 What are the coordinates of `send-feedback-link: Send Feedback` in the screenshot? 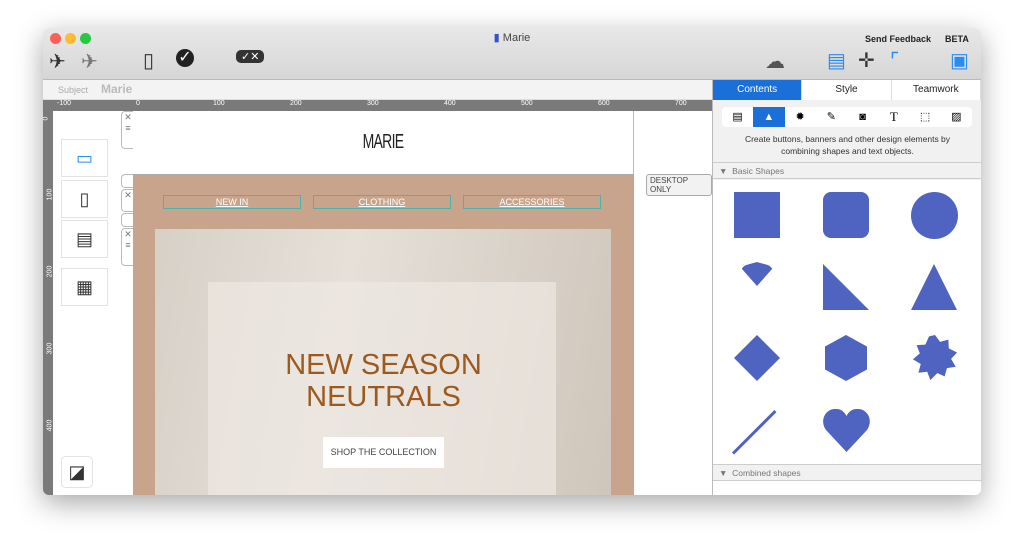 It's located at (898, 39).